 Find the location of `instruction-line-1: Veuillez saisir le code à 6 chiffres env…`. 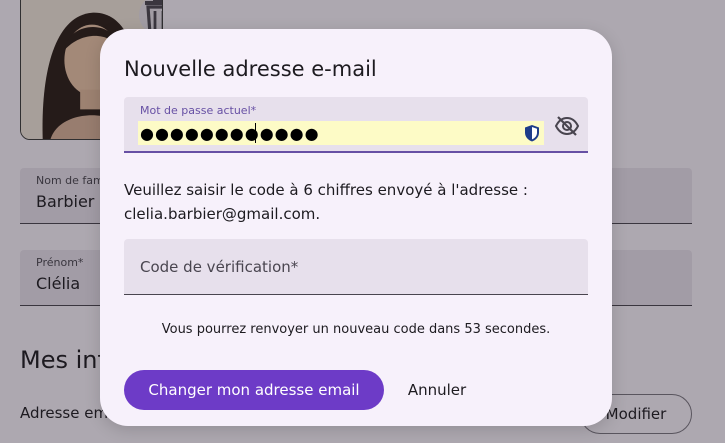

instruction-line-1: Veuillez saisir le code à 6 chiffres env… is located at coordinates (326, 190).